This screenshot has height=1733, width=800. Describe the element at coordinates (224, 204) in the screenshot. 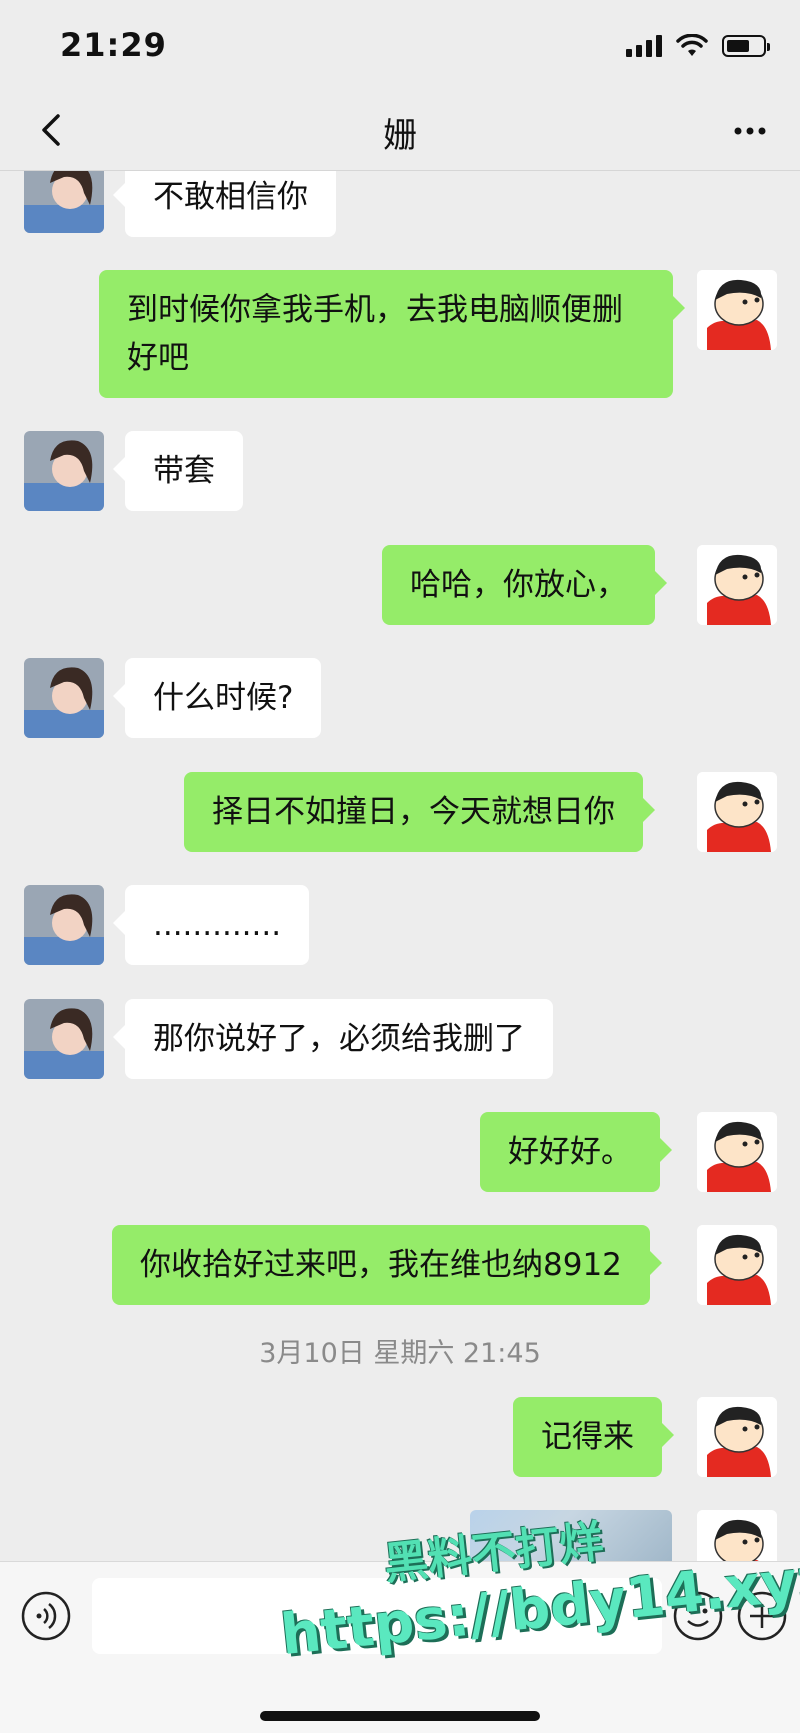

I see `message-bubble-received: 不敢相信你` at that location.